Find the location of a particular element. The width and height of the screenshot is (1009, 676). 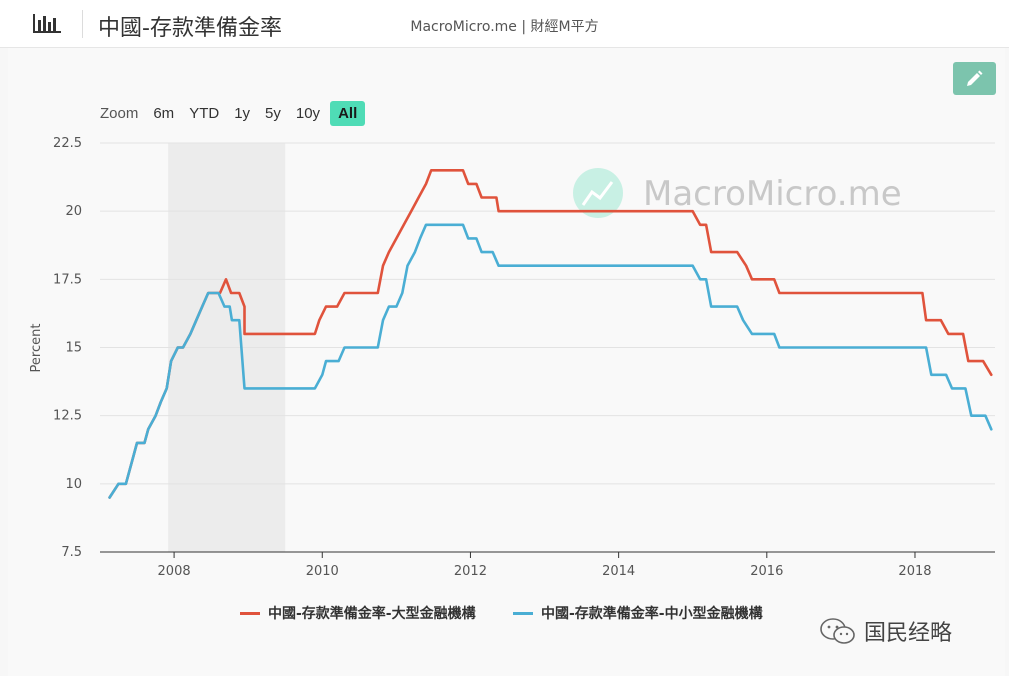

legend-label-small: 中國-存款準備金率-中小型金融機構 is located at coordinates (652, 614).